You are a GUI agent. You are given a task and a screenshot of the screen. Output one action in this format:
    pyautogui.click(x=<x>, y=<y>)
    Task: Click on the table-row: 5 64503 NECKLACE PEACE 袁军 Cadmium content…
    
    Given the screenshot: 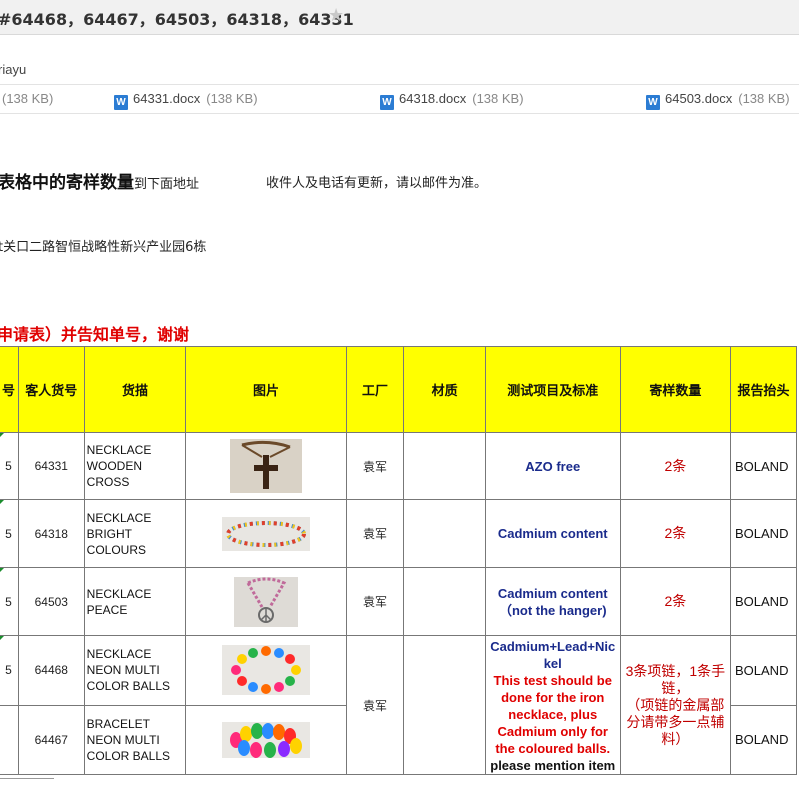 What is the action you would take?
    pyautogui.click(x=398, y=601)
    